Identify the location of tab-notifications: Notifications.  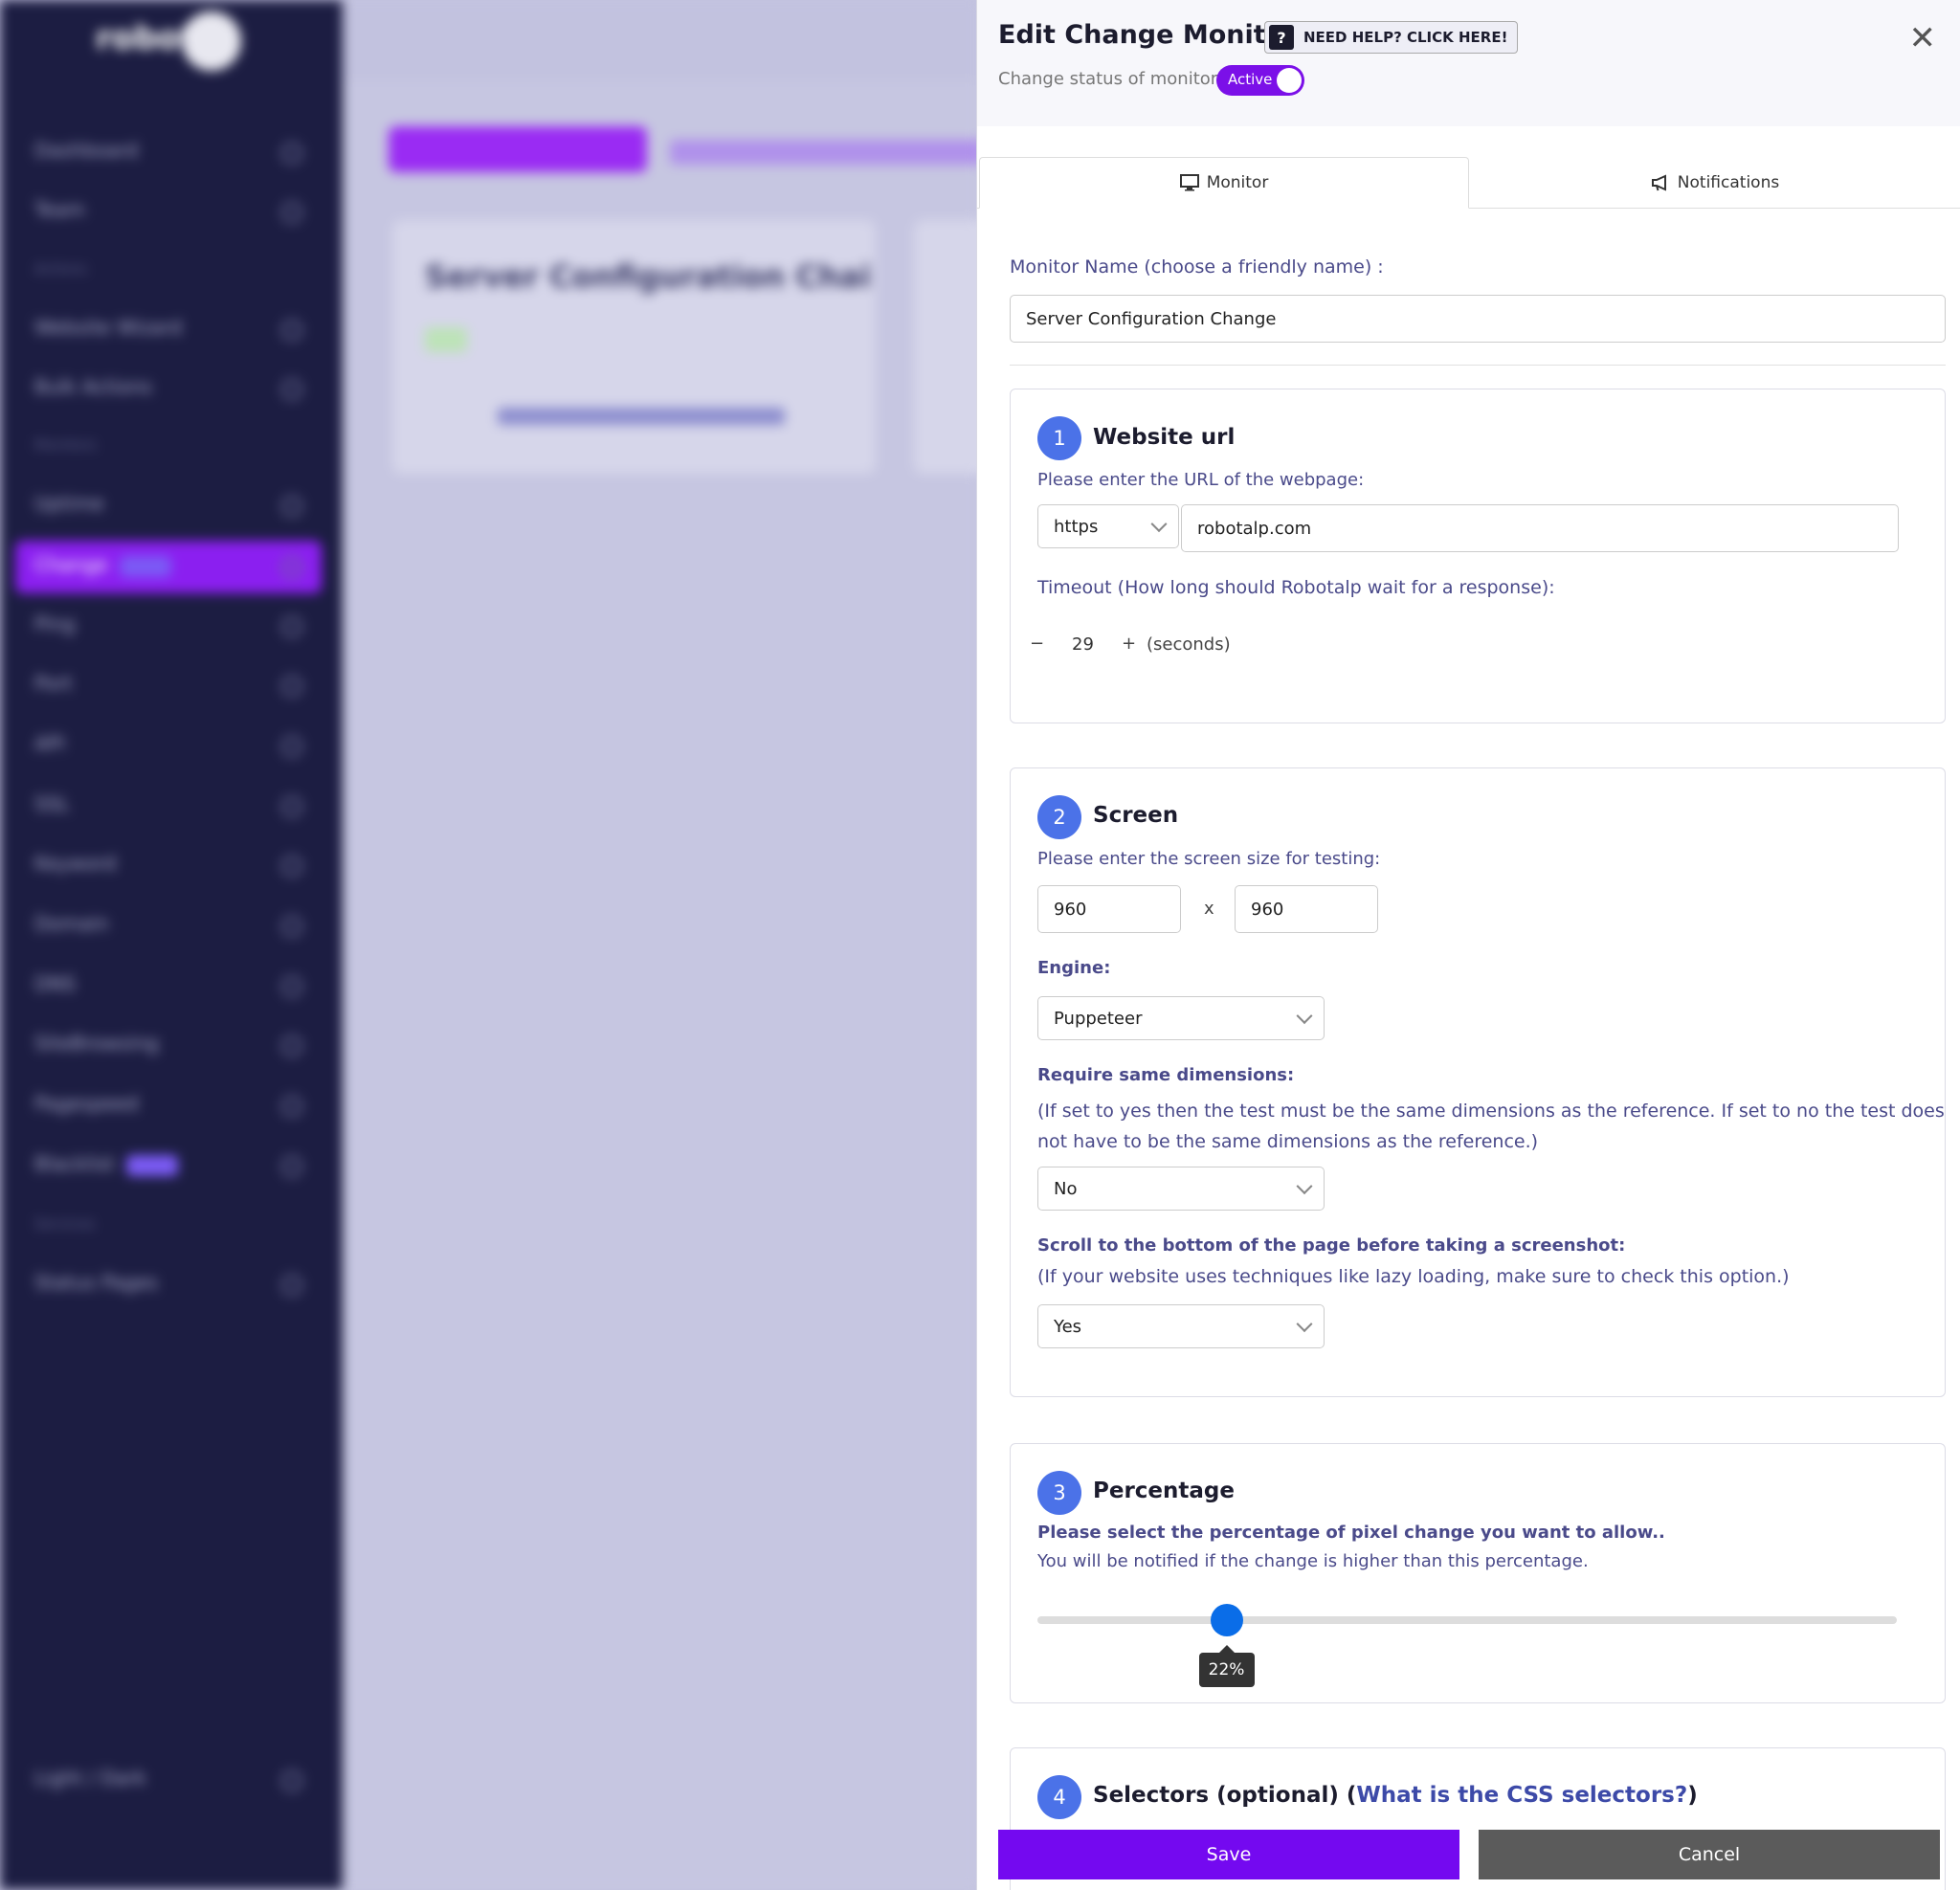
(1715, 183).